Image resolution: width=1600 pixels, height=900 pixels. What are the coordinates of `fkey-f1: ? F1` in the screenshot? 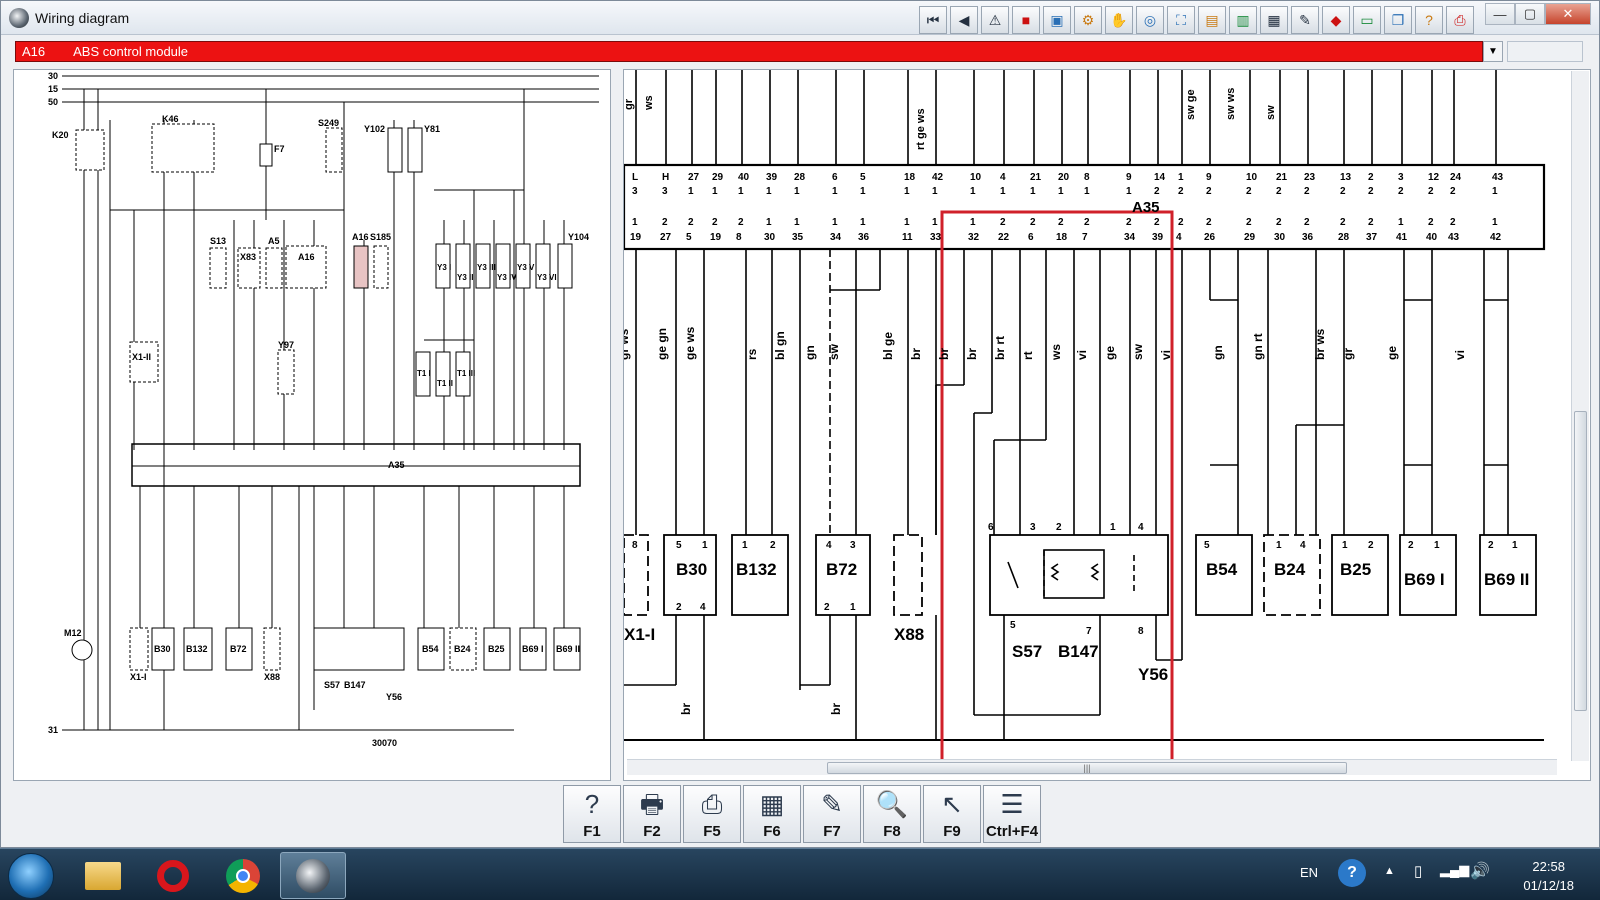 It's located at (592, 814).